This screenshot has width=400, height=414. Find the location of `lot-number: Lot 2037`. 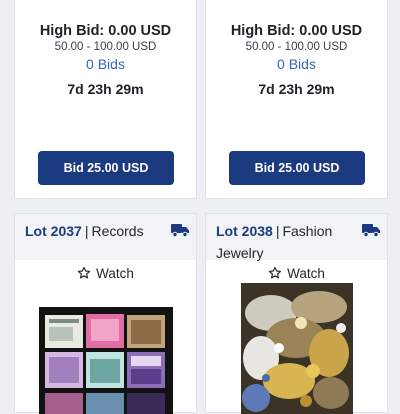

lot-number: Lot 2037 is located at coordinates (53, 231).